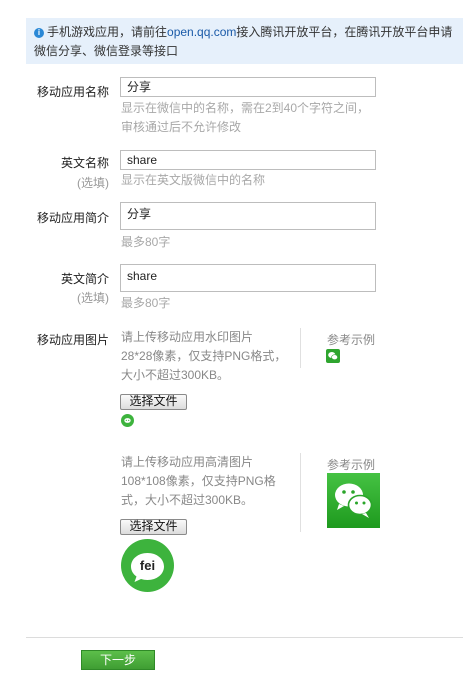  Describe the element at coordinates (72, 218) in the screenshot. I see `app-intro-label: 移动应用简介` at that location.